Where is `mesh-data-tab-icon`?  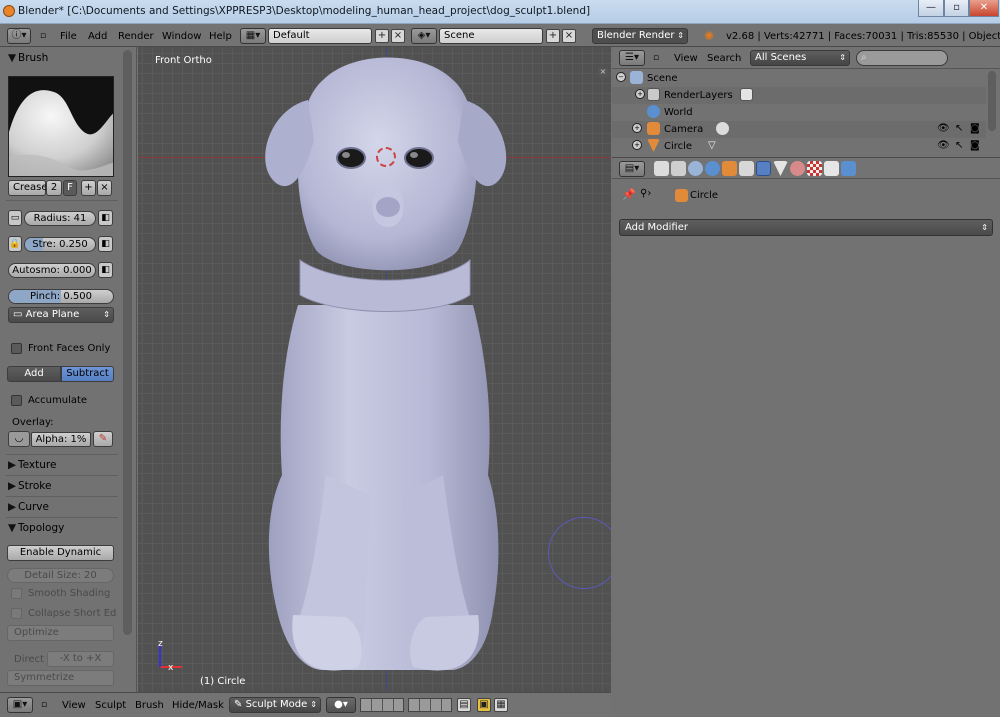
mesh-data-tab-icon is located at coordinates (780, 168).